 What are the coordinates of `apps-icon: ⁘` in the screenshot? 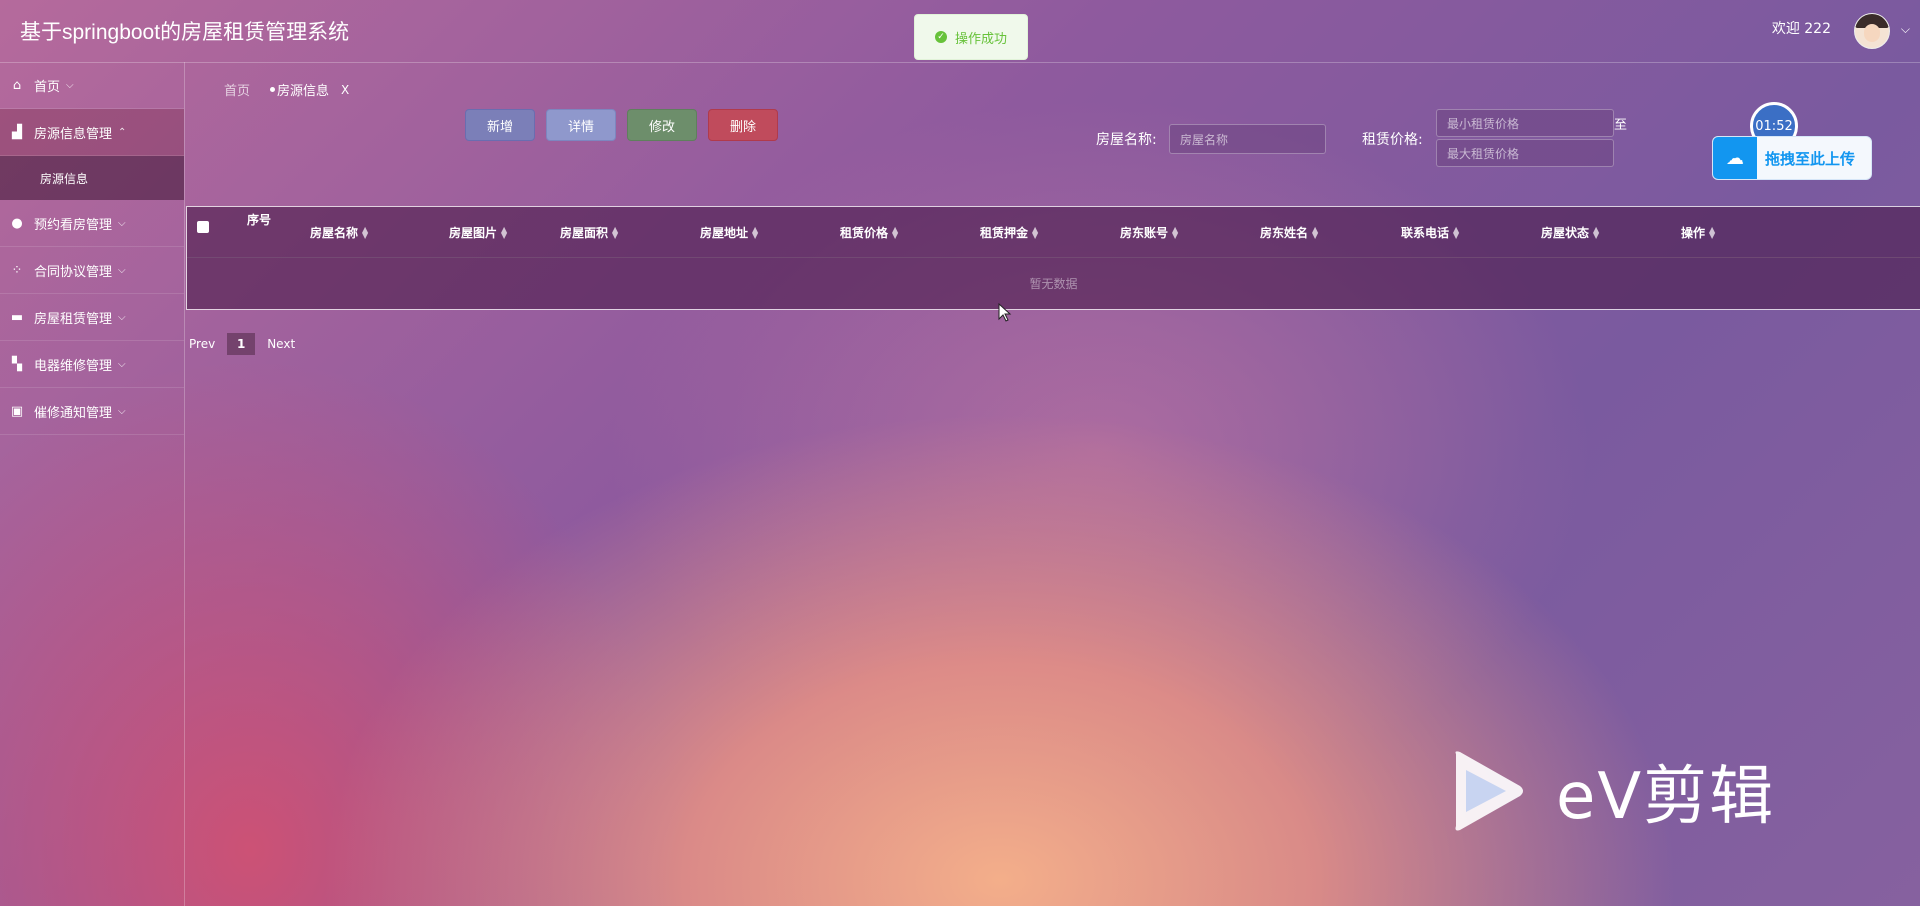 It's located at (17, 270).